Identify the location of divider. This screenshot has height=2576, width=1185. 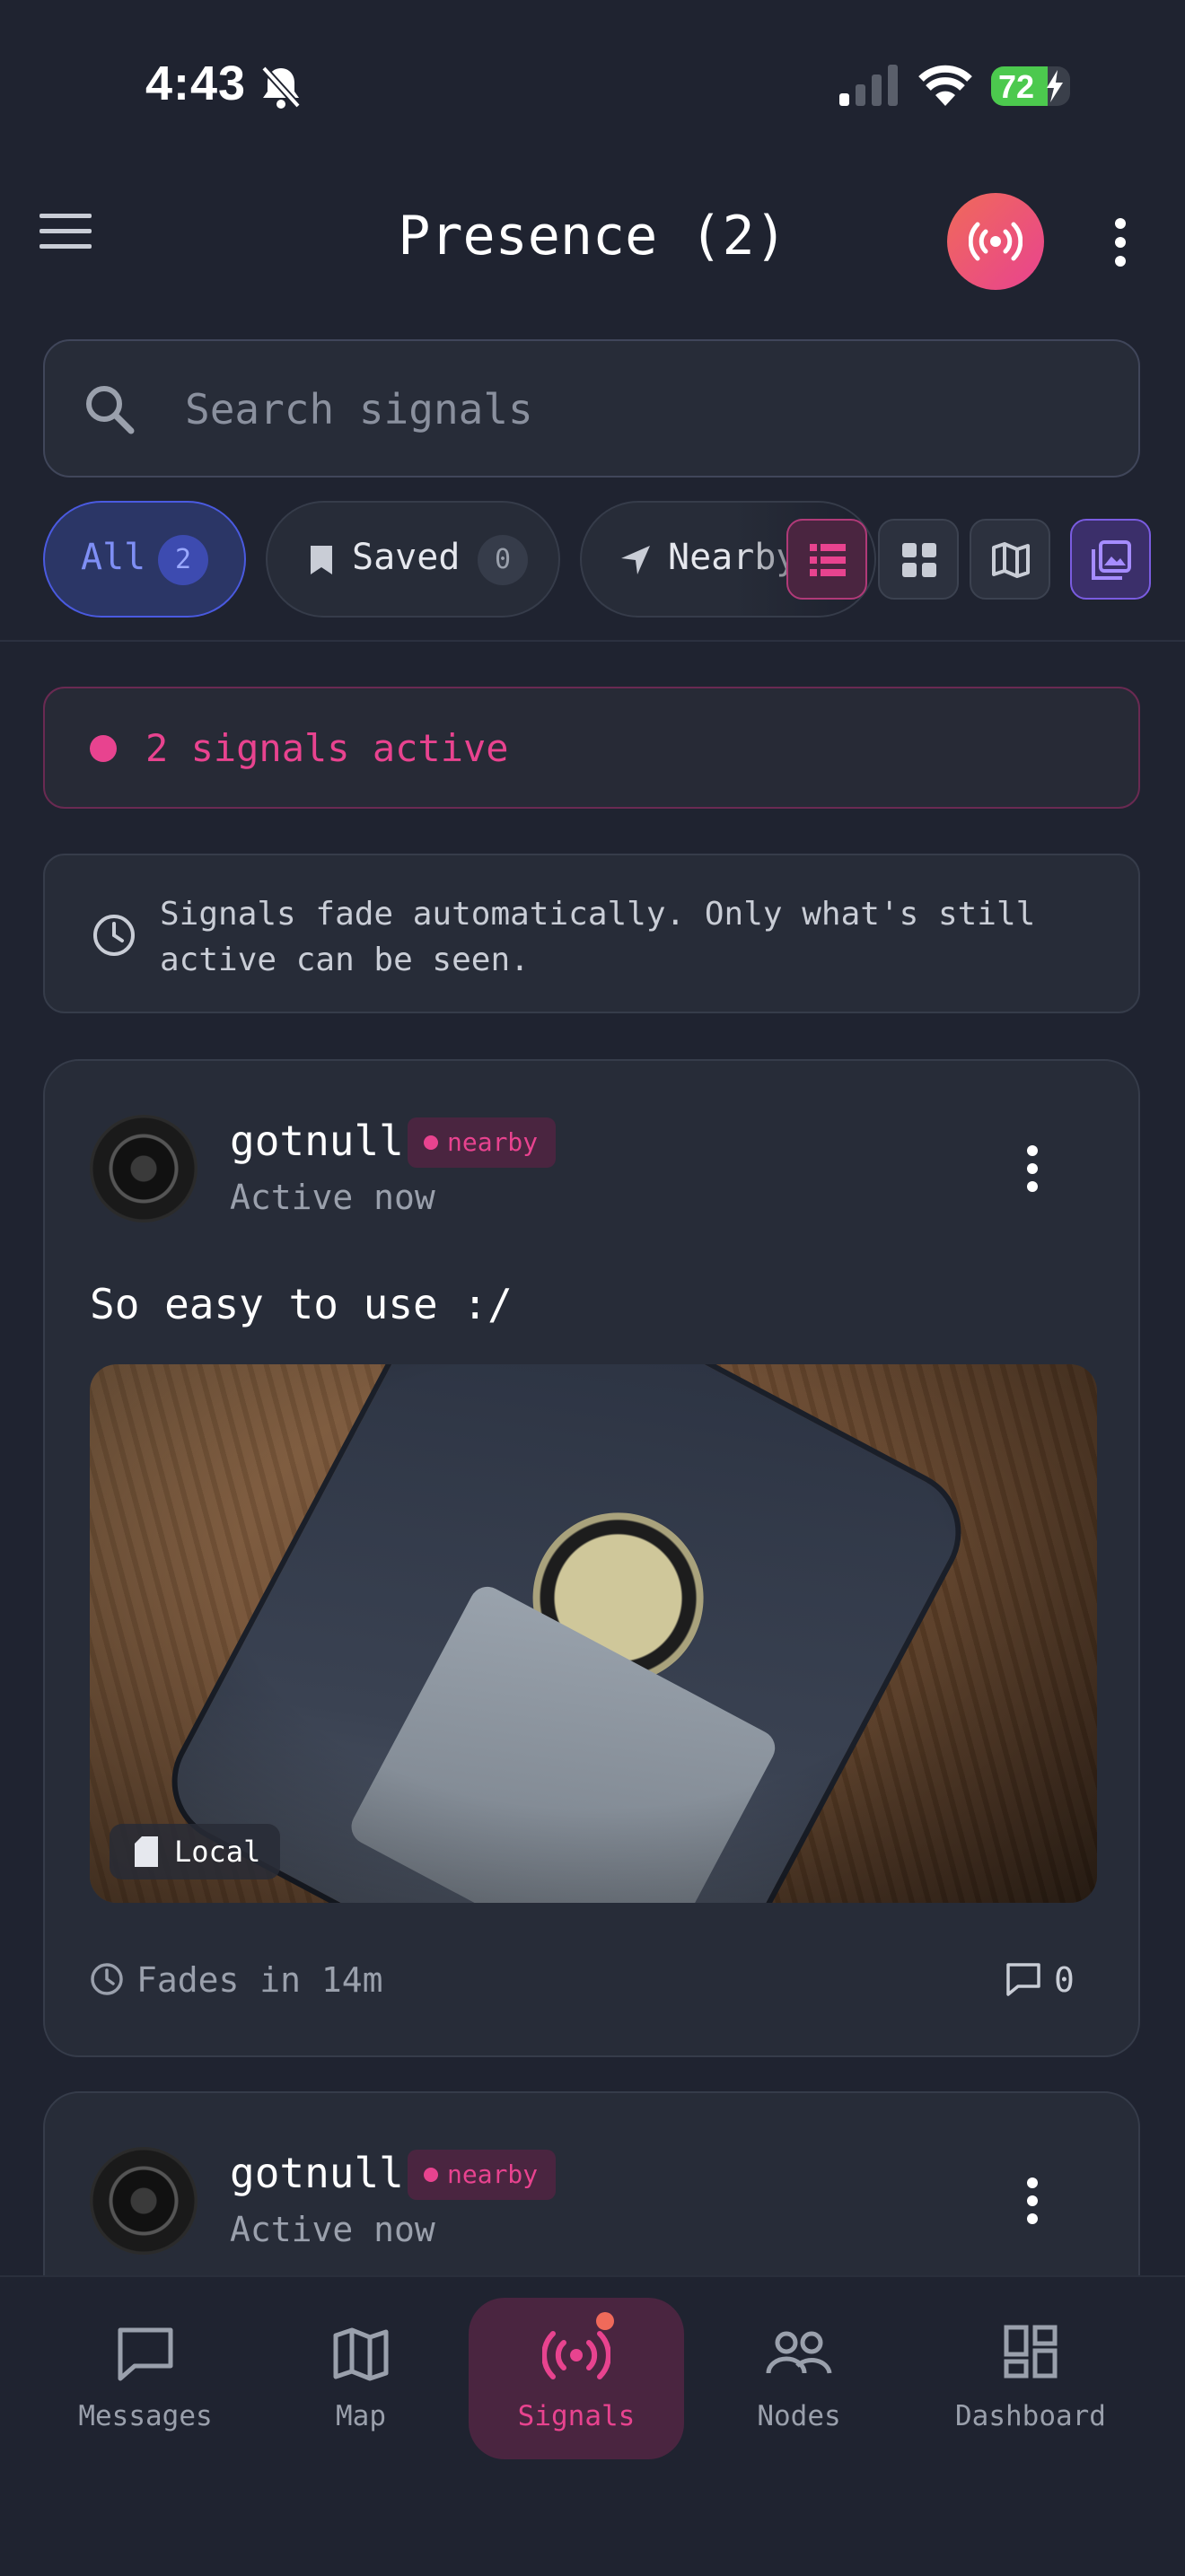
(592, 641).